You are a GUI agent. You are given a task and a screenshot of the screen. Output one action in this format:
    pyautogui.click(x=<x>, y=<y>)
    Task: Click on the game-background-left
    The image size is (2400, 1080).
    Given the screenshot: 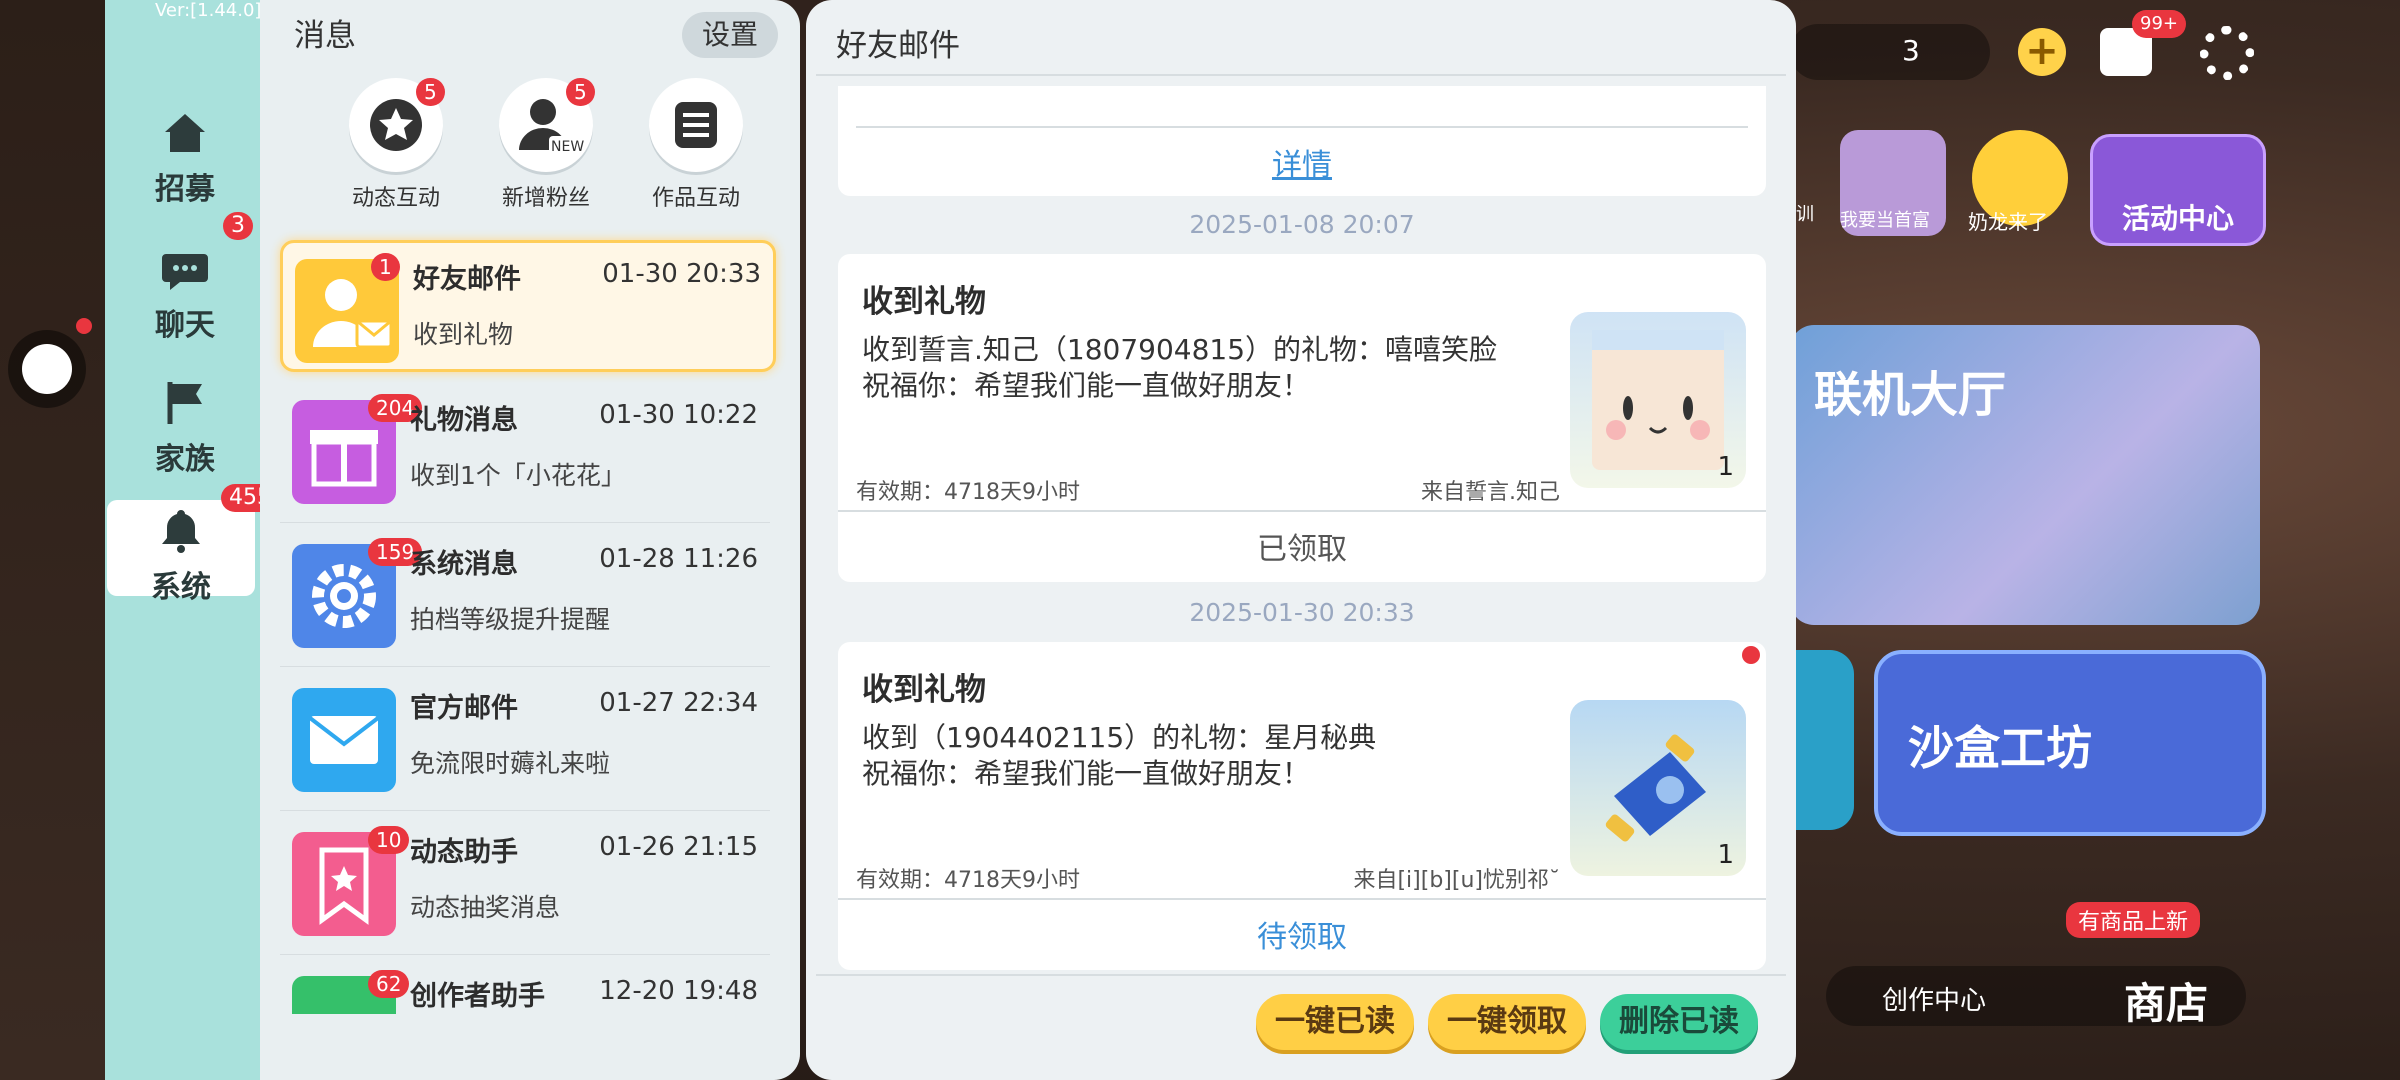 What is the action you would take?
    pyautogui.click(x=52, y=540)
    